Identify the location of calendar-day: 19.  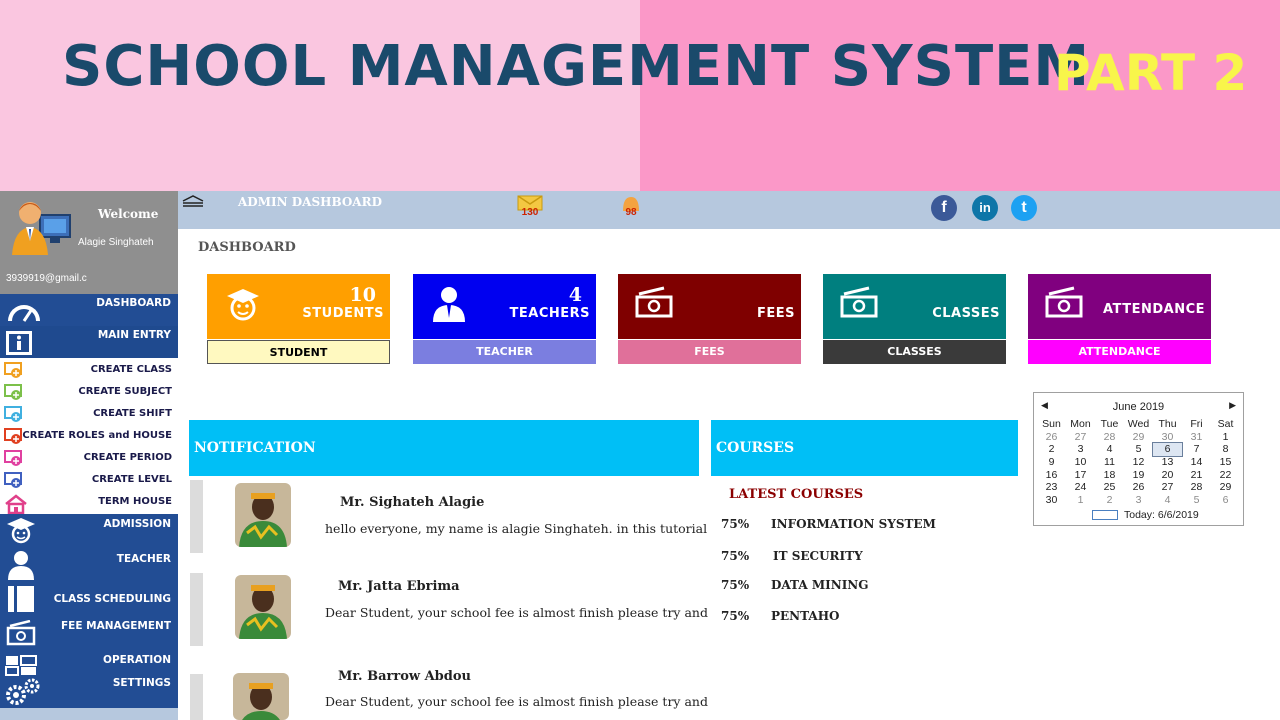
(1138, 475).